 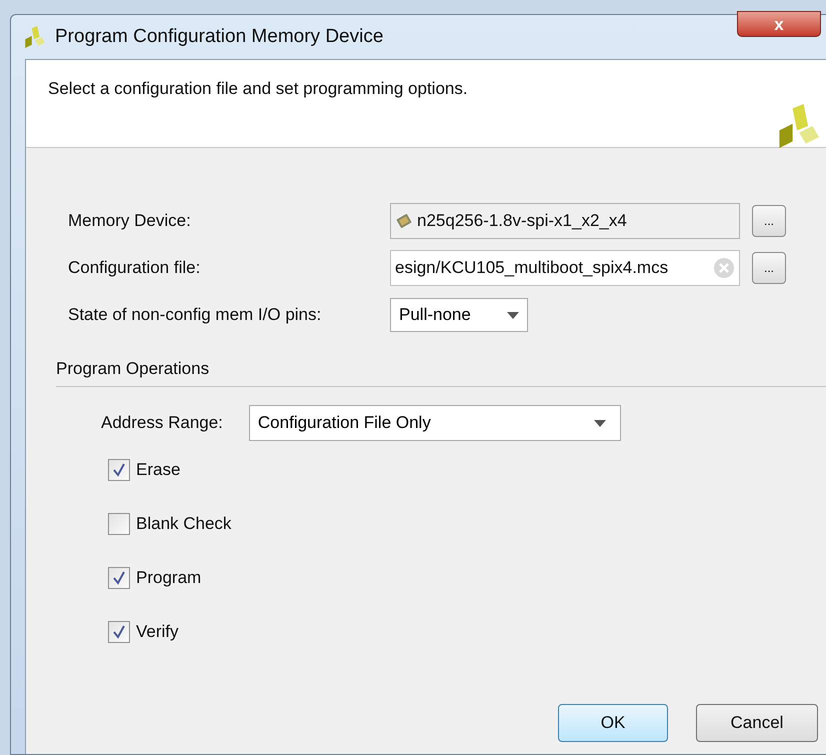 What do you see at coordinates (169, 578) in the screenshot?
I see `checkbox-label: Program` at bounding box center [169, 578].